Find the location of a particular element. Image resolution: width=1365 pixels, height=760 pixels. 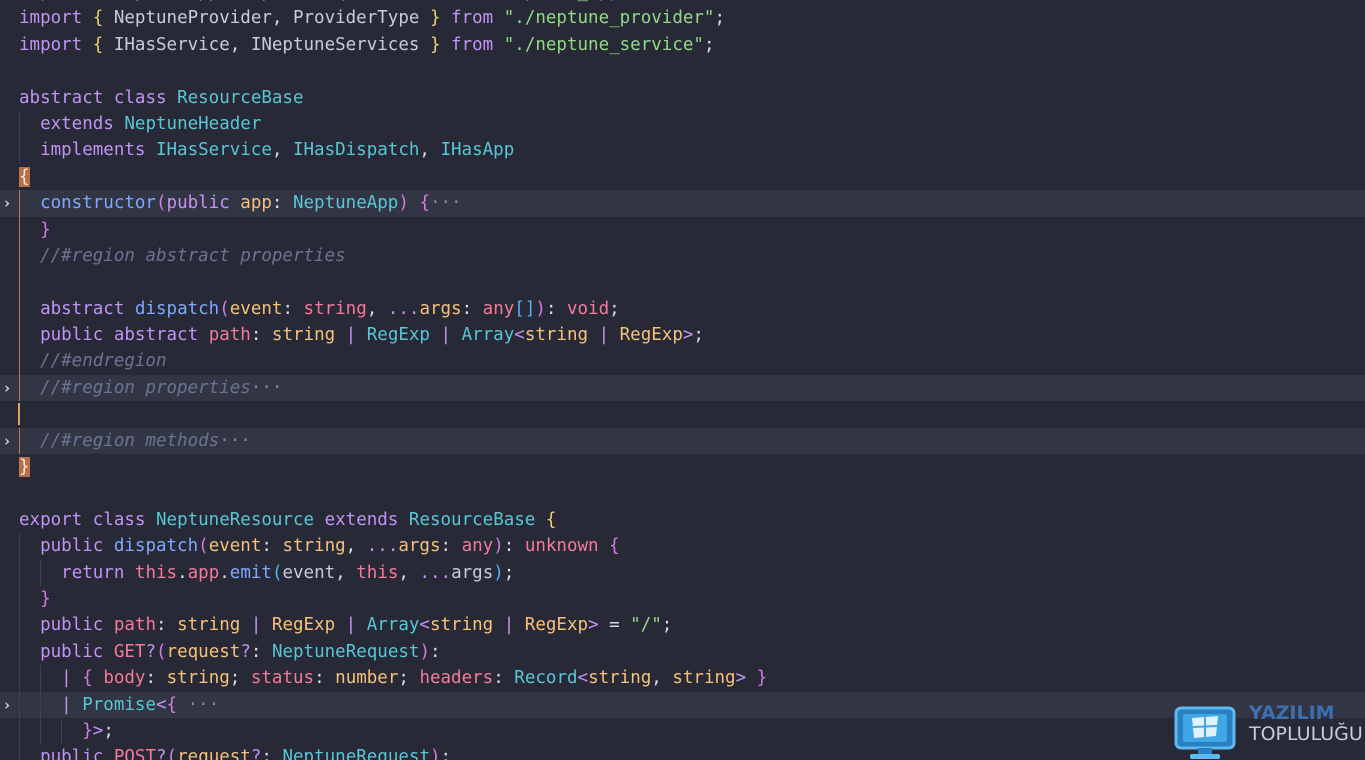

code-token: ; is located at coordinates (240, 678).